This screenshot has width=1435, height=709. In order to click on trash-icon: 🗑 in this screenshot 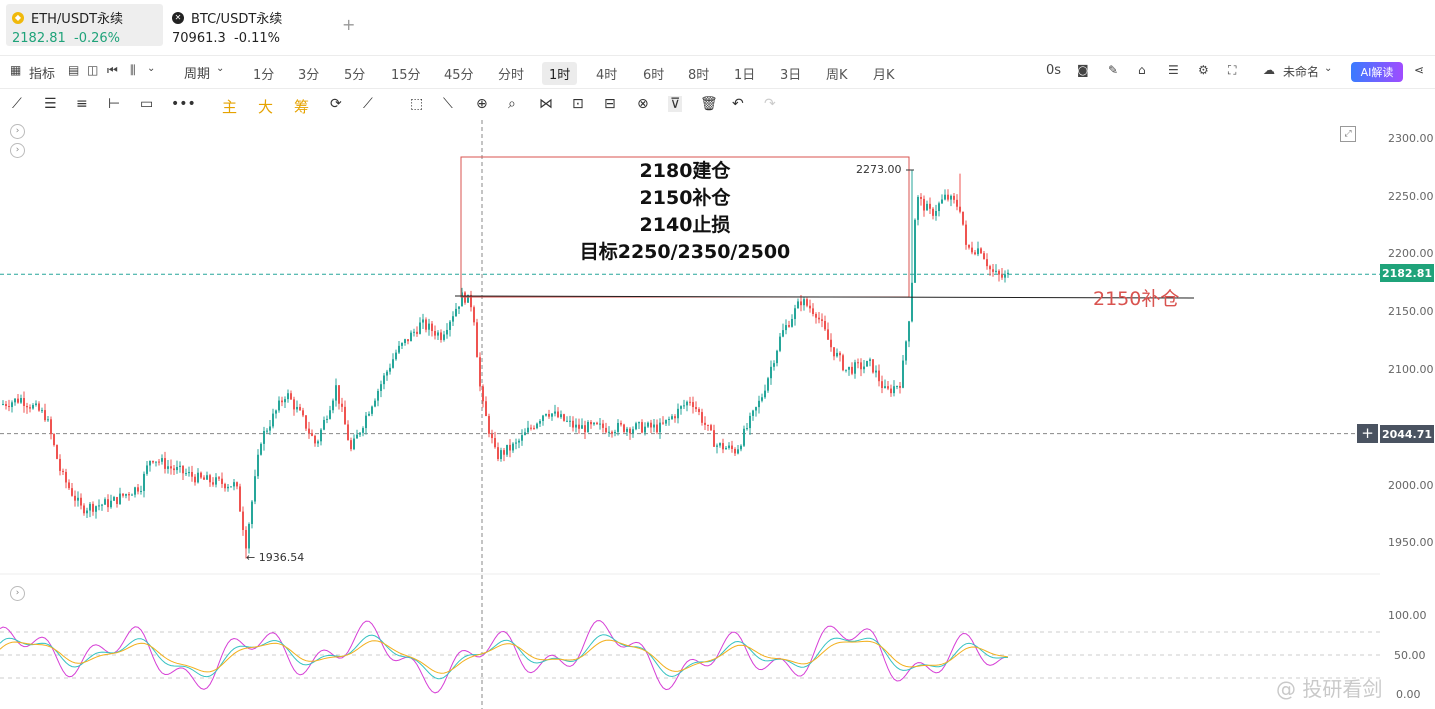, I will do `click(709, 104)`.